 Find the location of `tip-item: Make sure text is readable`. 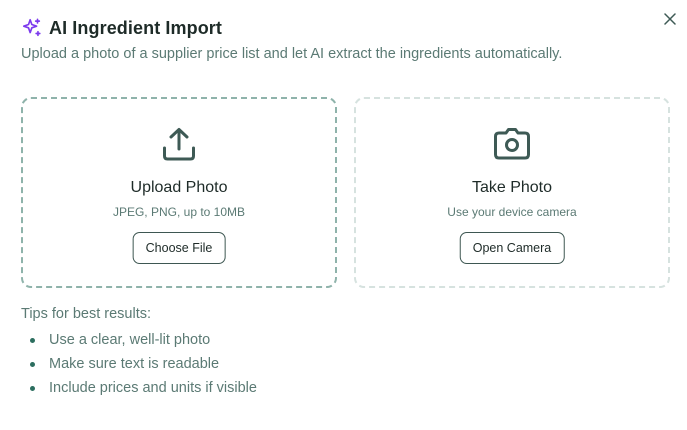

tip-item: Make sure text is readable is located at coordinates (139, 364).